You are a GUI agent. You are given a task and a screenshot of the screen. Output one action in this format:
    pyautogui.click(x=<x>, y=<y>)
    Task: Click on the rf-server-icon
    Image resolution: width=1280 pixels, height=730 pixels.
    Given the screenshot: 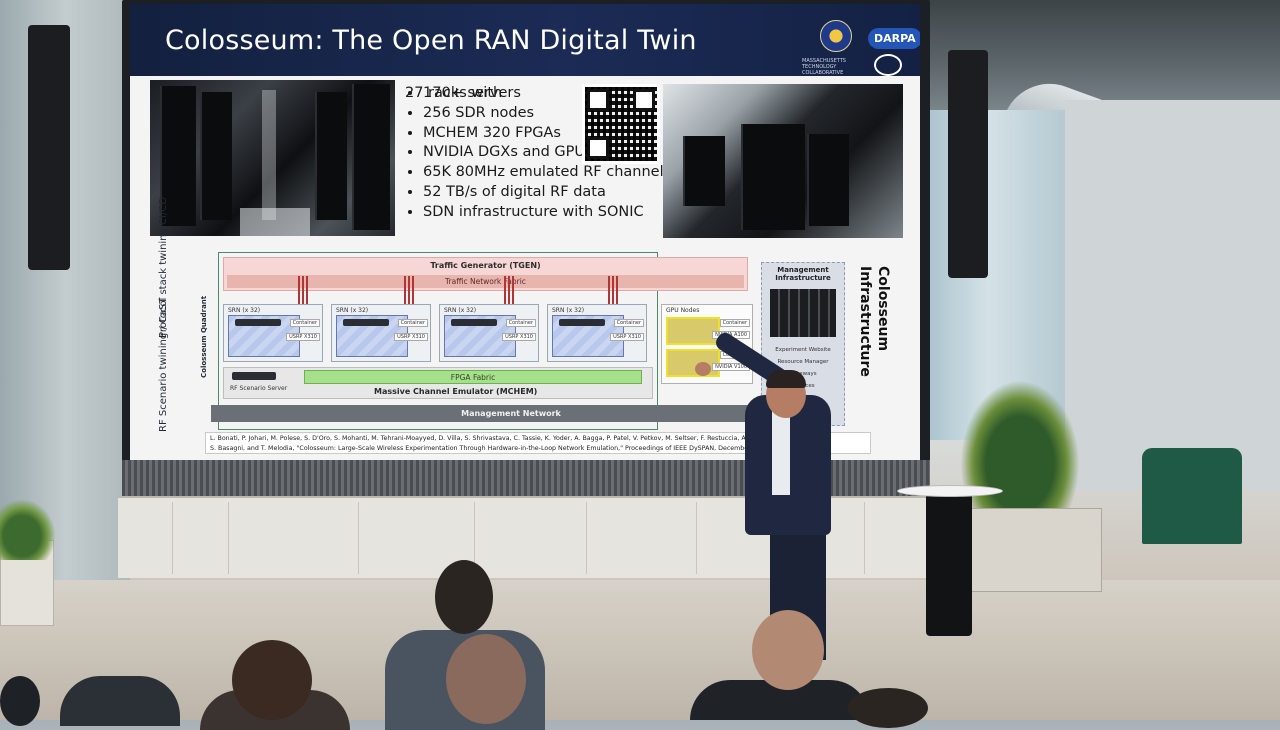 What is the action you would take?
    pyautogui.click(x=254, y=376)
    